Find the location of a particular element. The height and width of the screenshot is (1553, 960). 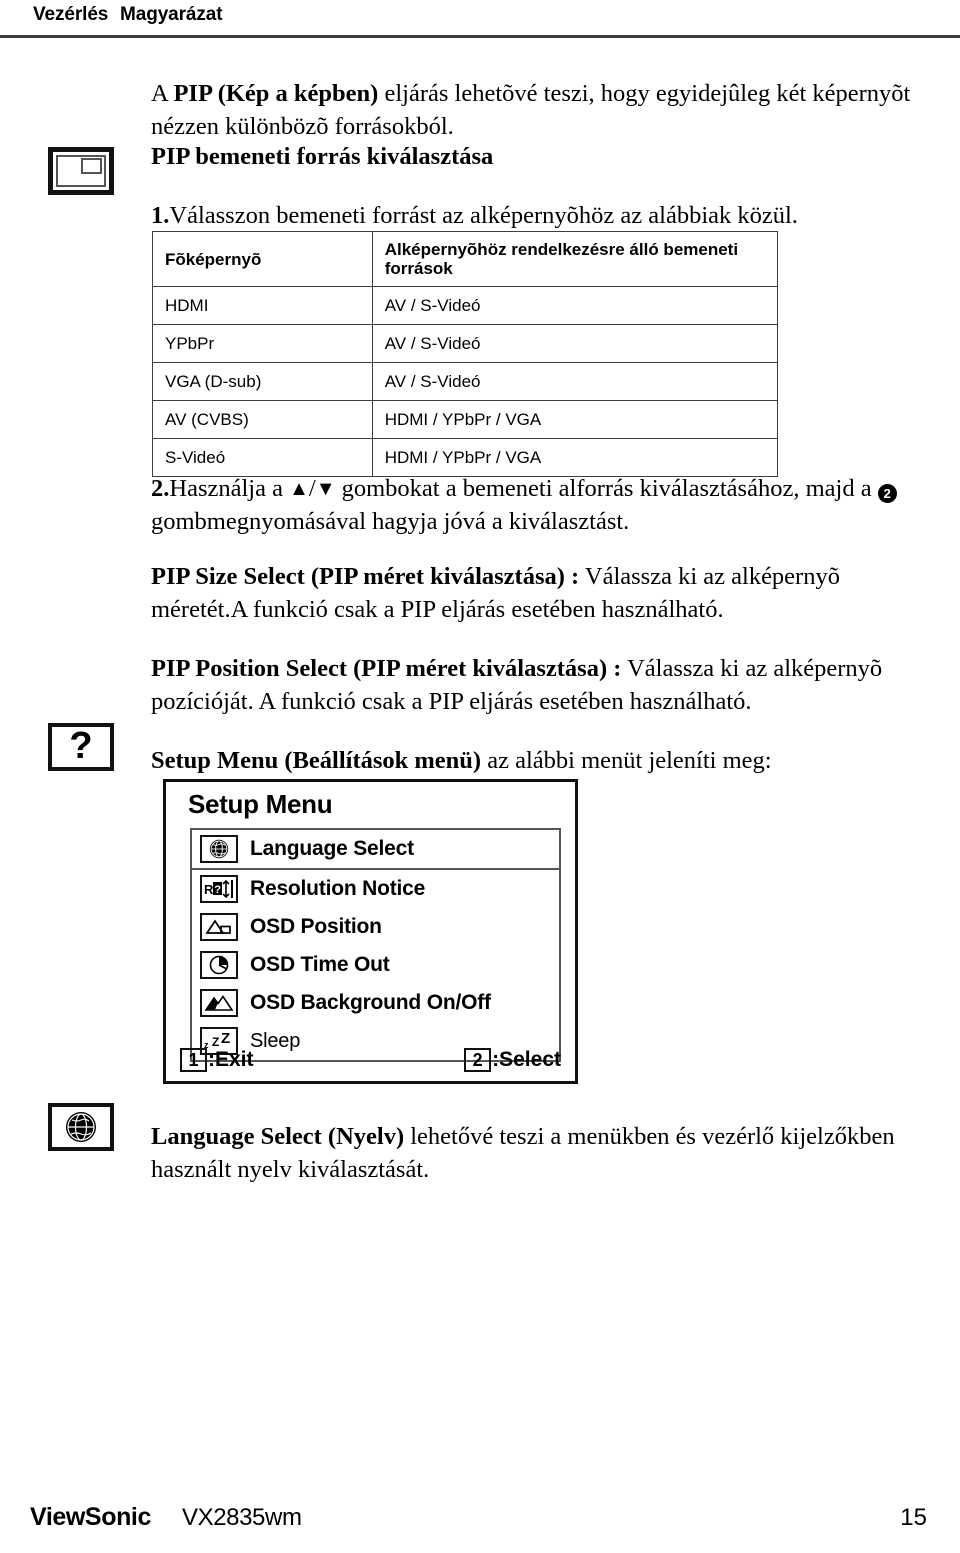

table-row: YPbPr AV / S-Videó is located at coordinates (465, 343).